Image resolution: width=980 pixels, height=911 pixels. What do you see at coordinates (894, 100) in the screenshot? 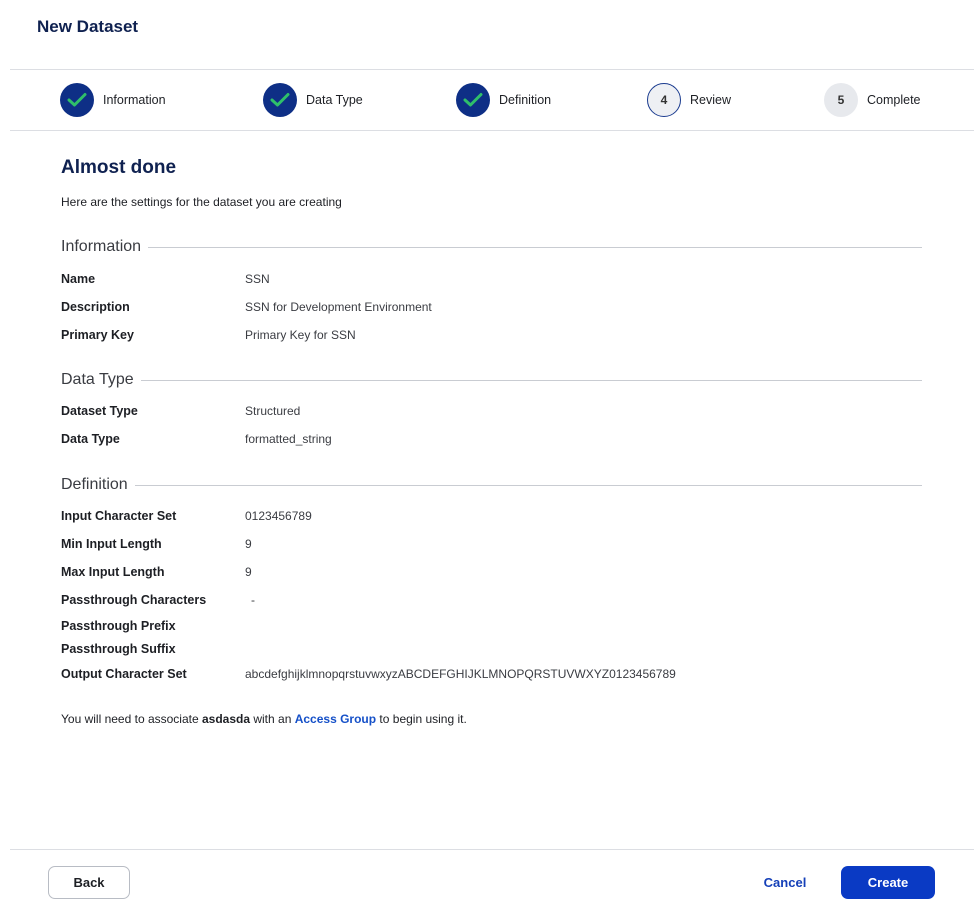
I see `step-label: Complete` at bounding box center [894, 100].